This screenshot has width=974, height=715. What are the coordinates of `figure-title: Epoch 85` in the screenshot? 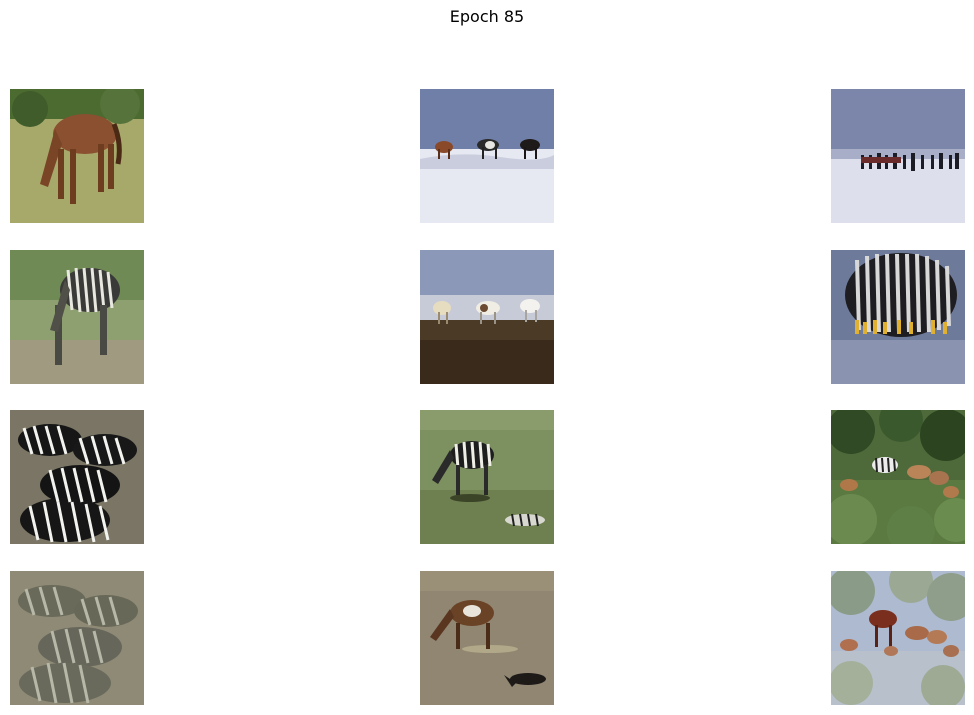 It's located at (487, 16).